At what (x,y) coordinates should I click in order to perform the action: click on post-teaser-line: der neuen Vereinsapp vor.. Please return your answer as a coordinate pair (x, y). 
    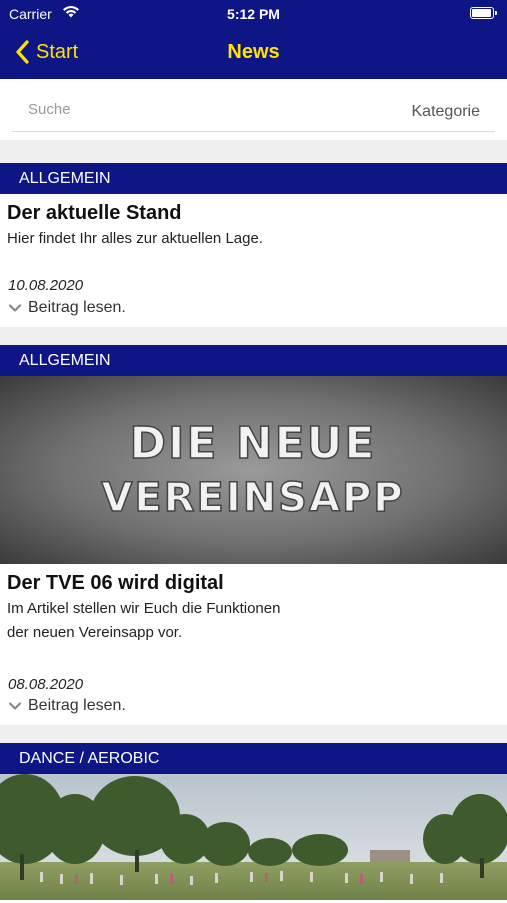
    Looking at the image, I should click on (95, 632).